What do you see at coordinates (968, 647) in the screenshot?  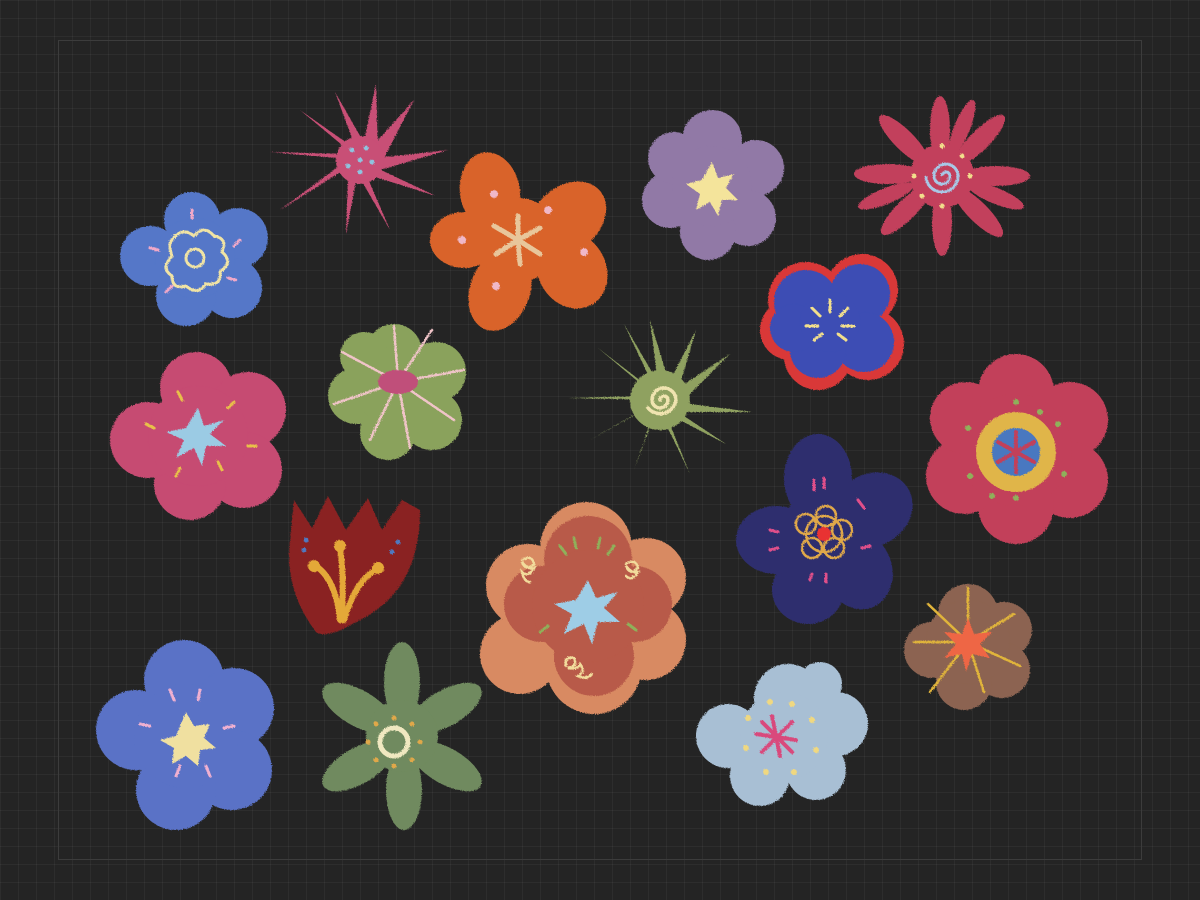 I see `flower-brown-coral` at bounding box center [968, 647].